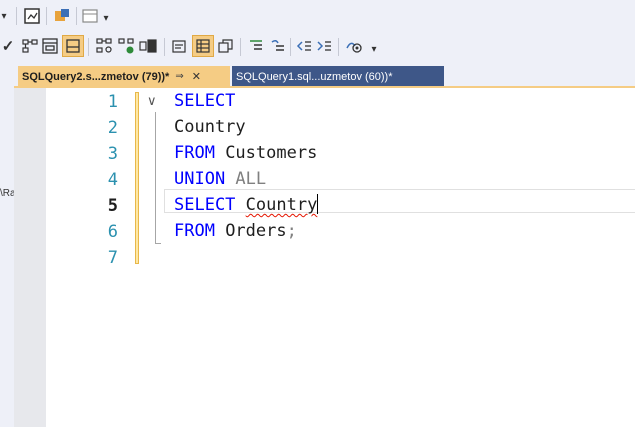  What do you see at coordinates (196, 76) in the screenshot?
I see `close-icon: ✕` at bounding box center [196, 76].